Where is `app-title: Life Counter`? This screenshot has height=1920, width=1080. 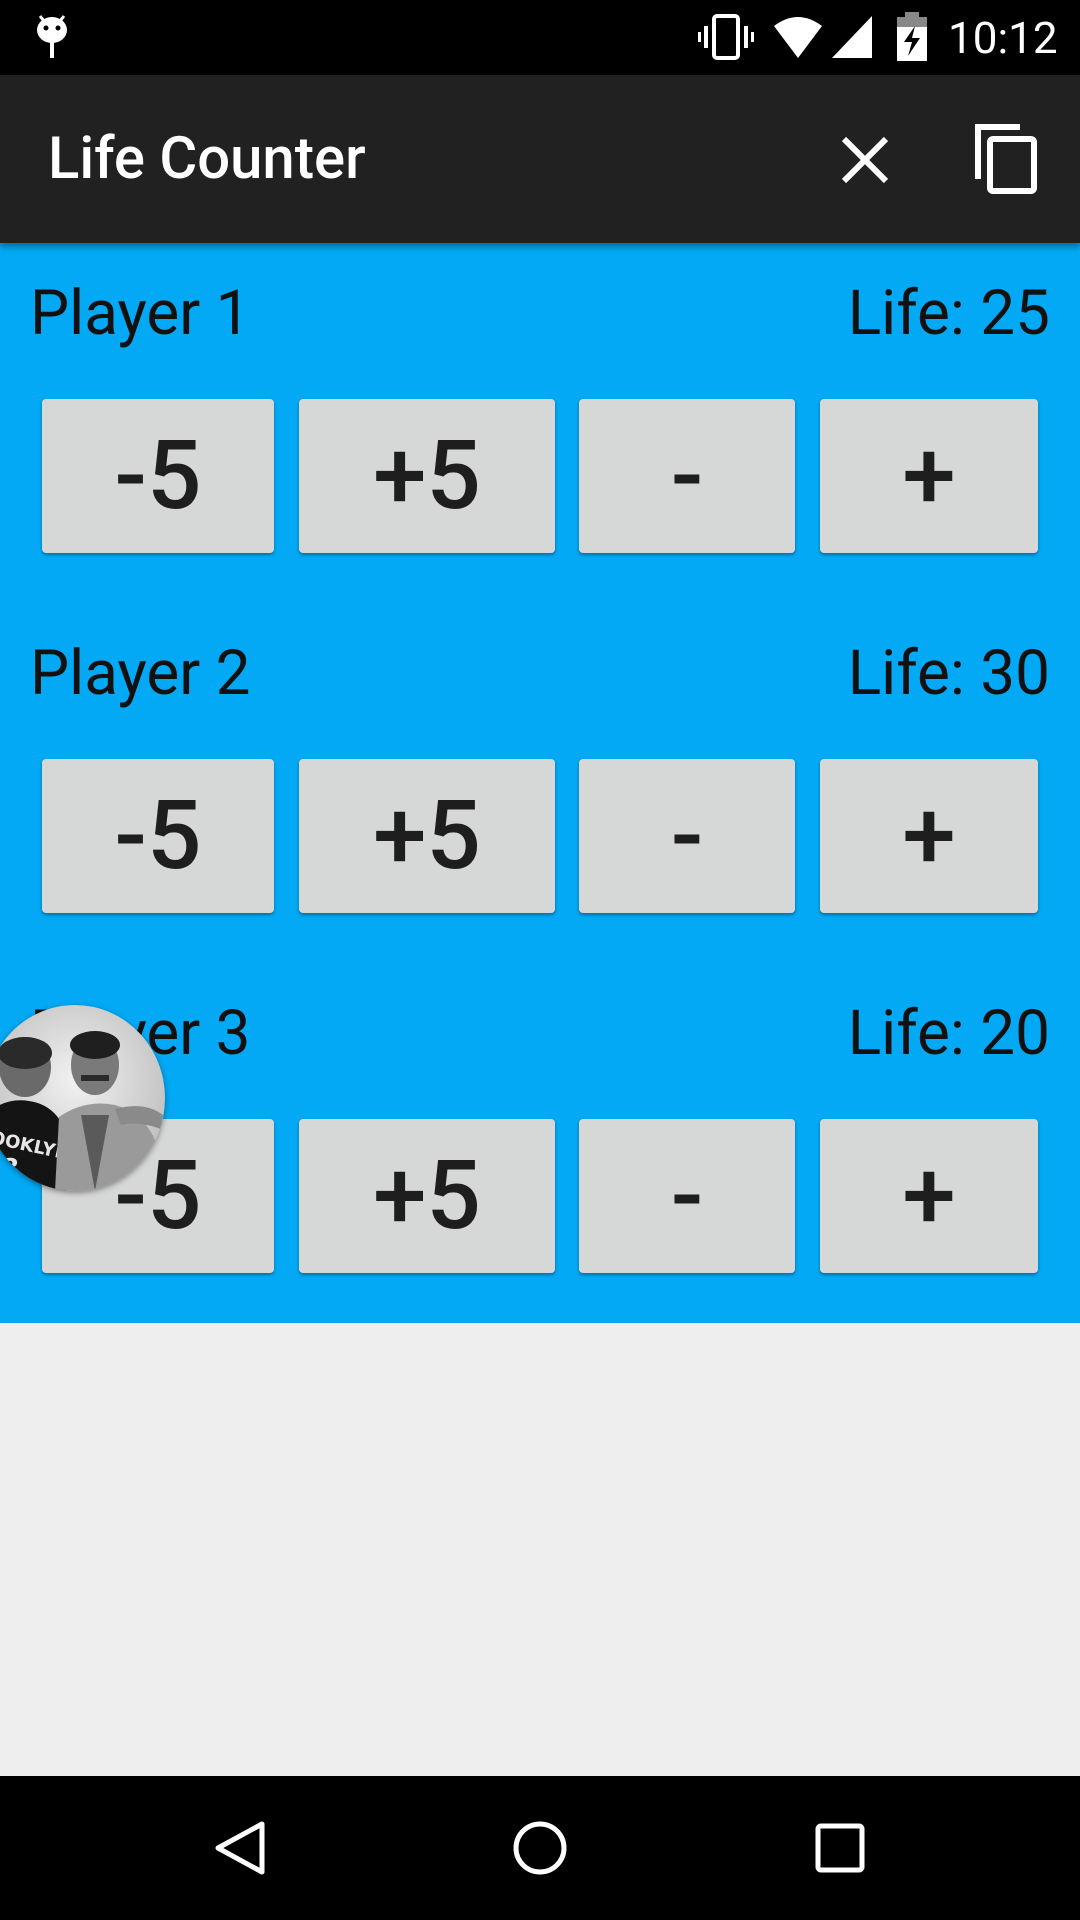
app-title: Life Counter is located at coordinates (207, 159).